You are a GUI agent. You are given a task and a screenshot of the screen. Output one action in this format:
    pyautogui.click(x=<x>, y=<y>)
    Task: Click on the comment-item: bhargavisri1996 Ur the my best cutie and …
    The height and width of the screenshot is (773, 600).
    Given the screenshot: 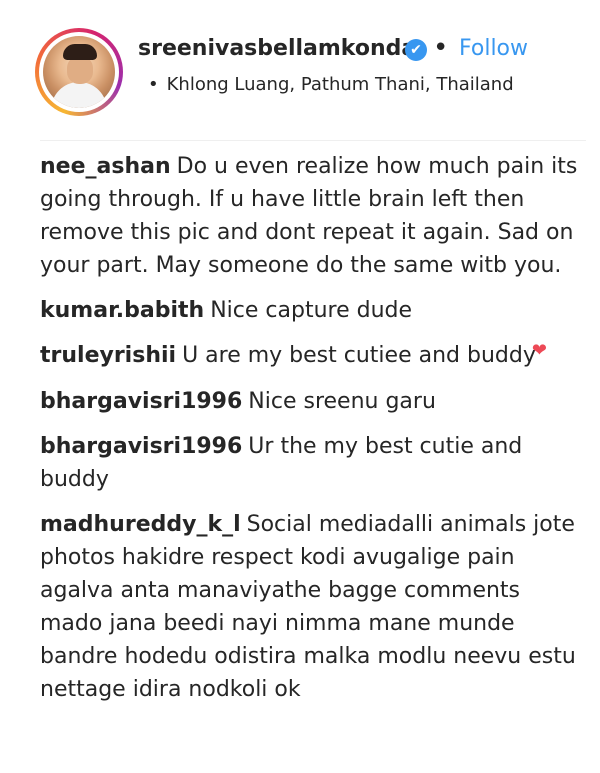 What is the action you would take?
    pyautogui.click(x=312, y=463)
    